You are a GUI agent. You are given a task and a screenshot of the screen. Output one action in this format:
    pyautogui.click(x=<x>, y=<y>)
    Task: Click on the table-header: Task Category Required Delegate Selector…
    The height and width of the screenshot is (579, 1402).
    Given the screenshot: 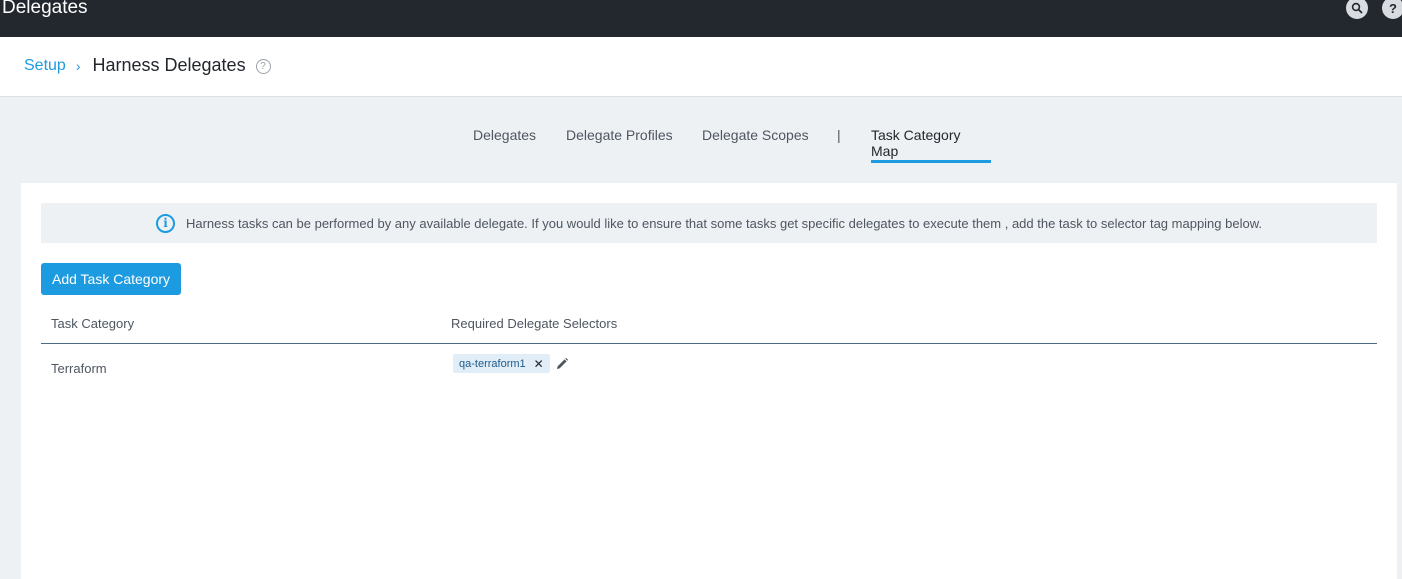 What is the action you would take?
    pyautogui.click(x=709, y=325)
    